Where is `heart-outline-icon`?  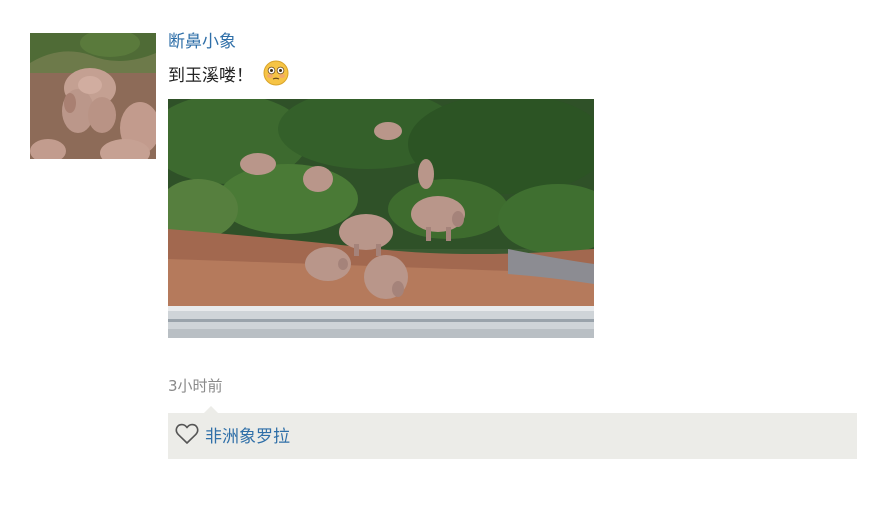 heart-outline-icon is located at coordinates (187, 434).